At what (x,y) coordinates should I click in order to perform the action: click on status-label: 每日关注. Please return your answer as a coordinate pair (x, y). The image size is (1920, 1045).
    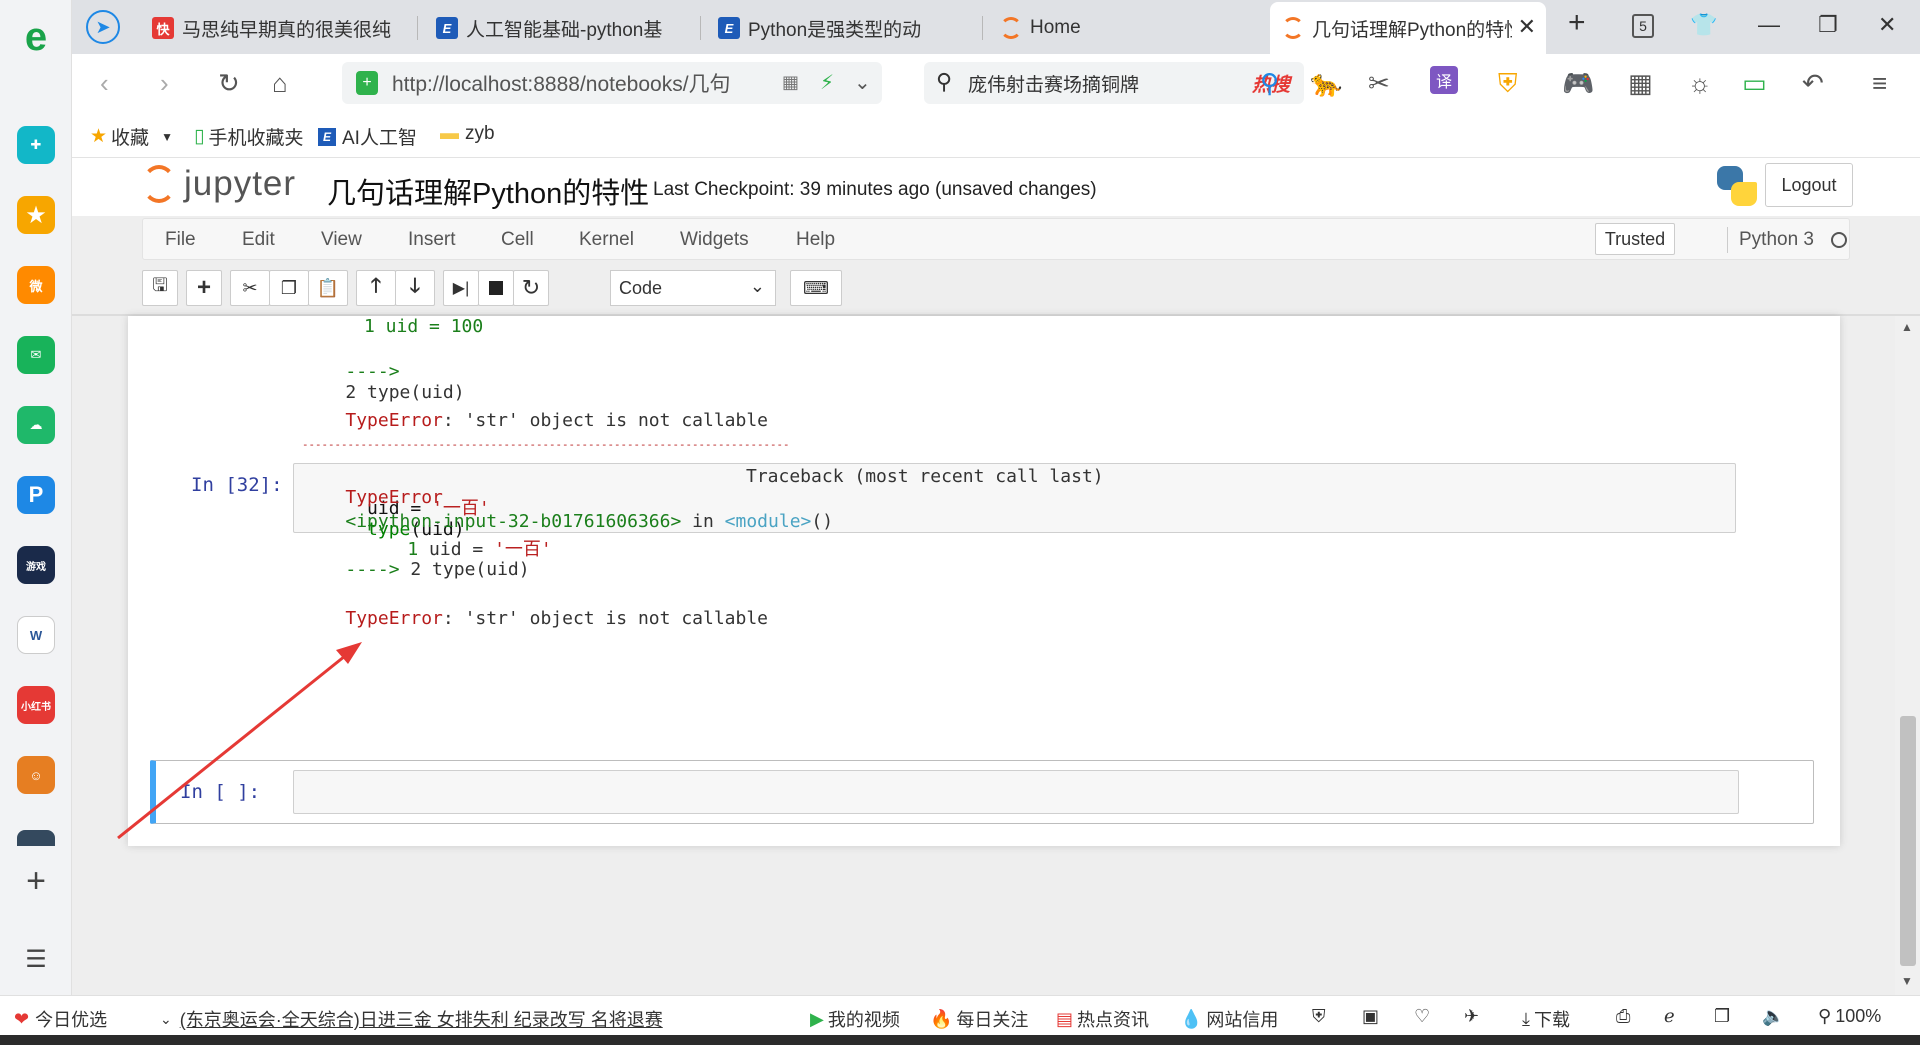
    Looking at the image, I should click on (992, 1020).